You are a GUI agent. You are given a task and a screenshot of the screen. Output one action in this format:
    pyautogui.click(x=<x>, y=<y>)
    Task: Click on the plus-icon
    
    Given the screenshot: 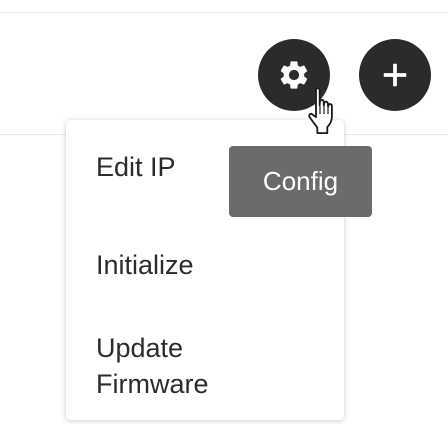 What is the action you would take?
    pyautogui.click(x=395, y=75)
    